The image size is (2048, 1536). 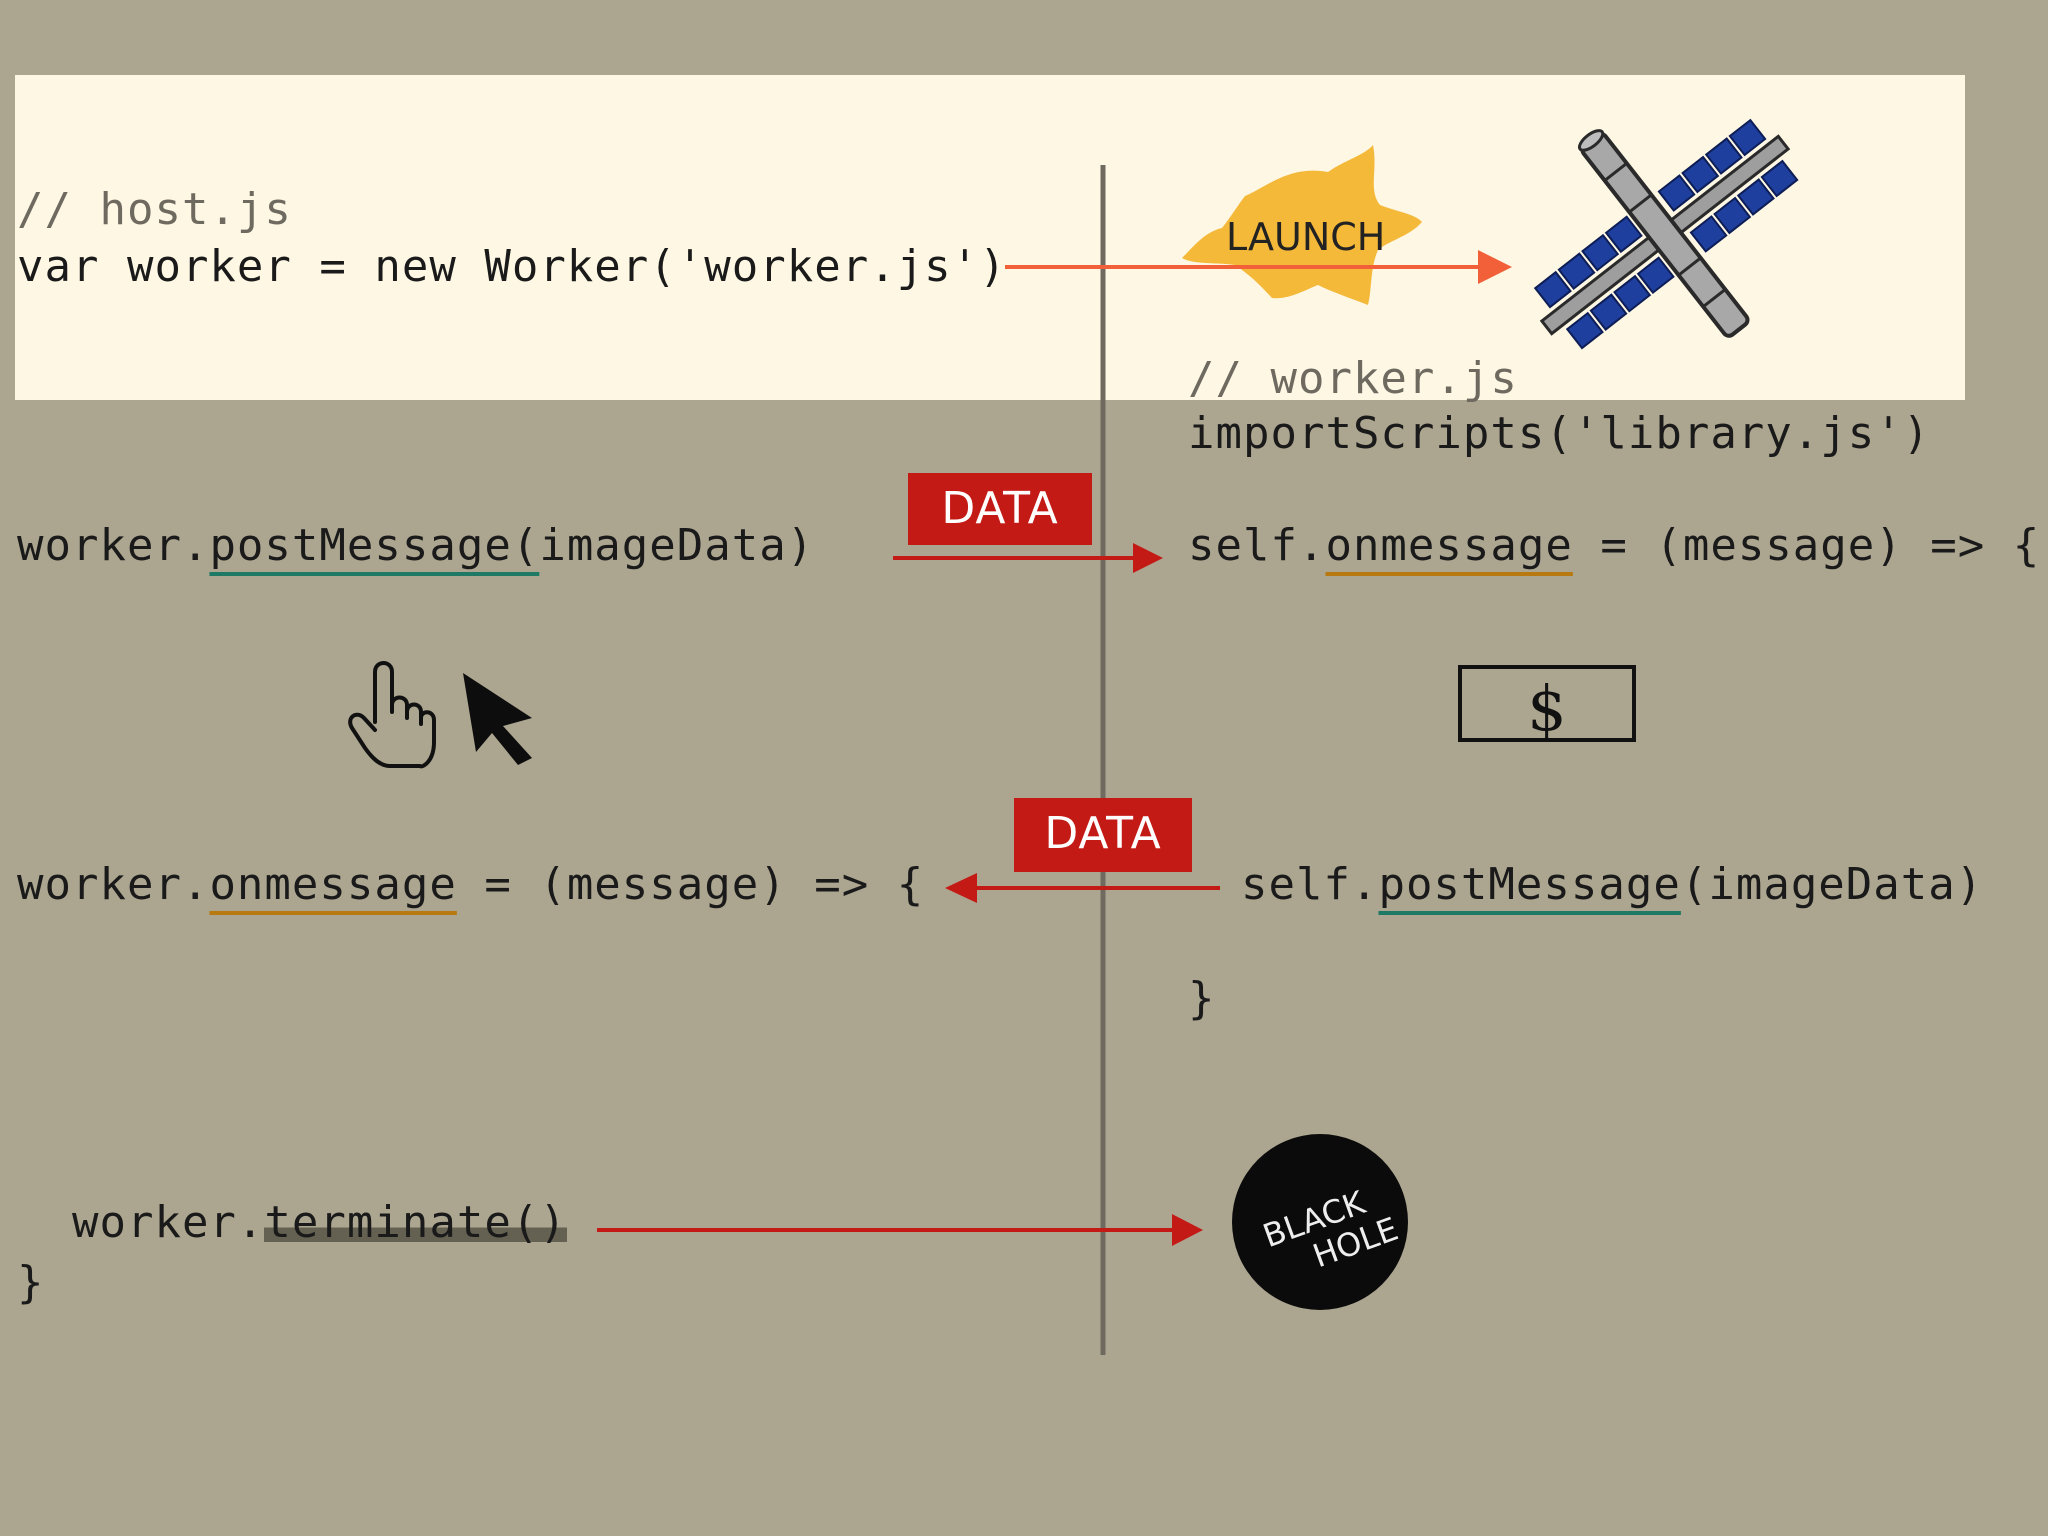 What do you see at coordinates (1000, 509) in the screenshot?
I see `data-tag-top: DATA` at bounding box center [1000, 509].